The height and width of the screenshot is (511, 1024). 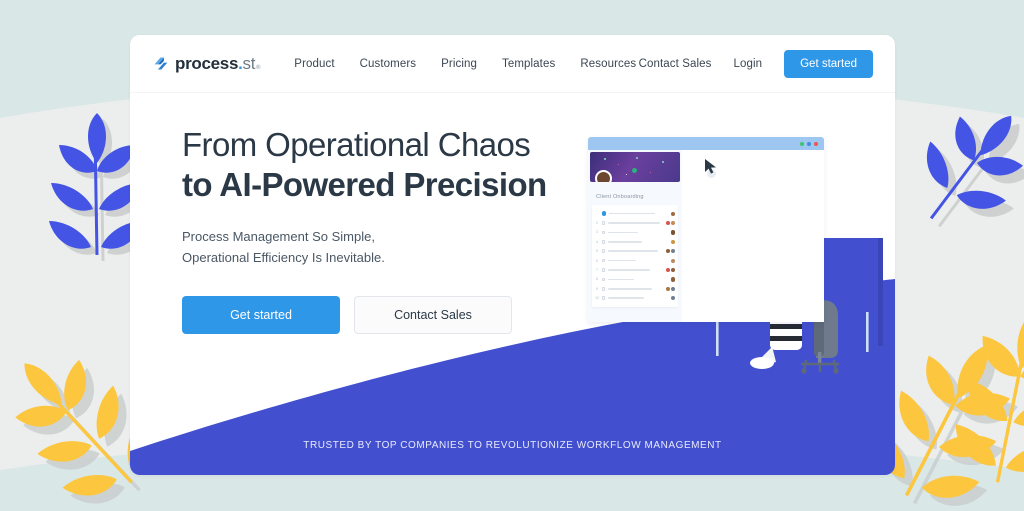 What do you see at coordinates (261, 315) in the screenshot?
I see `hero-get-started-button: Get started` at bounding box center [261, 315].